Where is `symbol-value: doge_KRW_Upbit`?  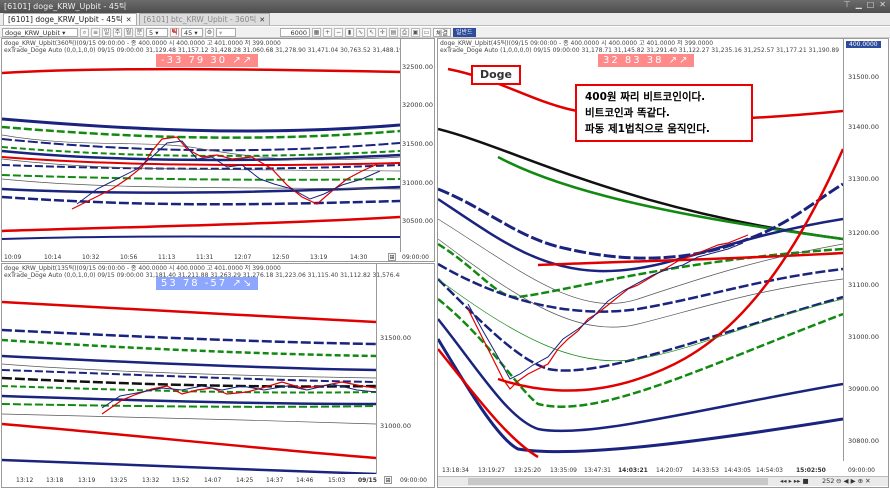
symbol-value: doge_KRW_Upbit is located at coordinates (33, 32).